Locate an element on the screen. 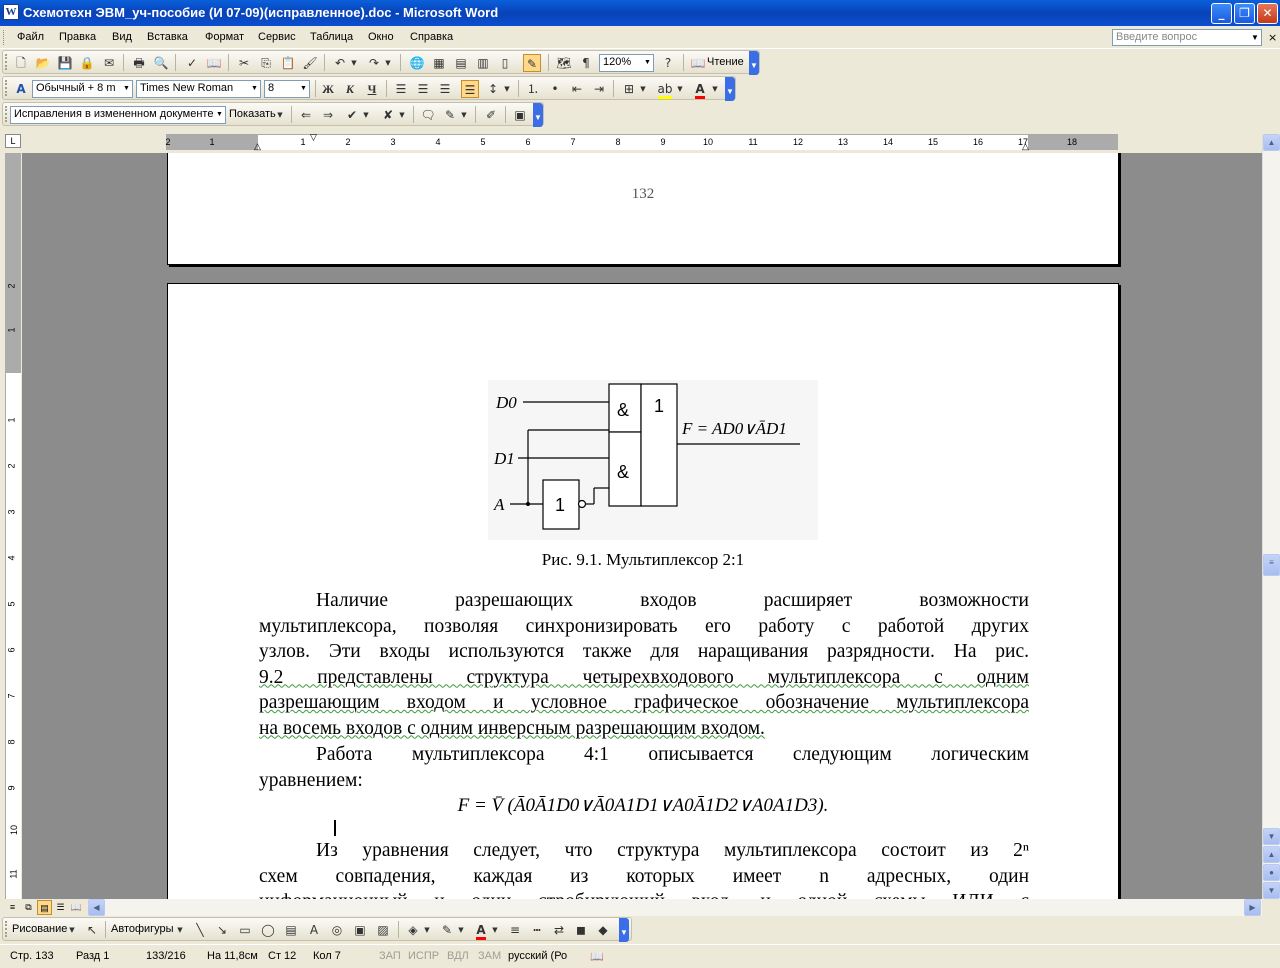 The height and width of the screenshot is (968, 1280). vertical-scrollbar: ▲ ≡ ▼ ▲ ● ▼ is located at coordinates (1271, 516).